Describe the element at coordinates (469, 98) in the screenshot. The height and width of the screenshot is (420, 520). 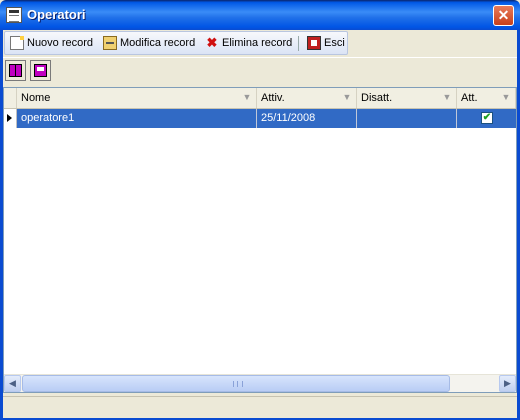
I see `column-header-label: Att.` at that location.